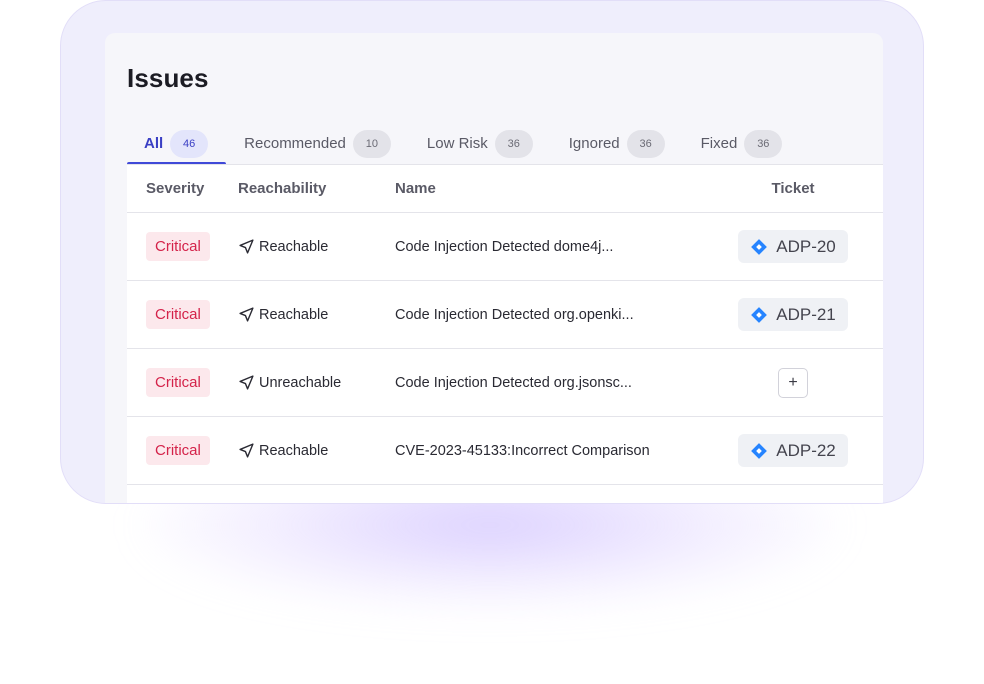 The height and width of the screenshot is (684, 984). Describe the element at coordinates (154, 143) in the screenshot. I see `tab-label: All` at that location.